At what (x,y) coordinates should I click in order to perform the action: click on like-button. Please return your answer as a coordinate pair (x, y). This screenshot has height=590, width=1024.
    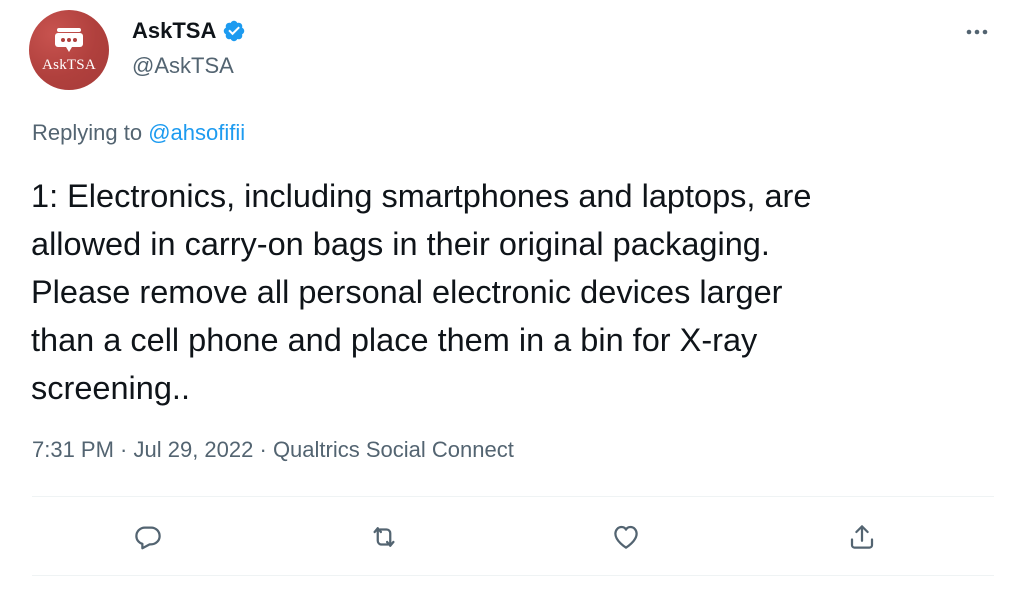
    Looking at the image, I should click on (626, 537).